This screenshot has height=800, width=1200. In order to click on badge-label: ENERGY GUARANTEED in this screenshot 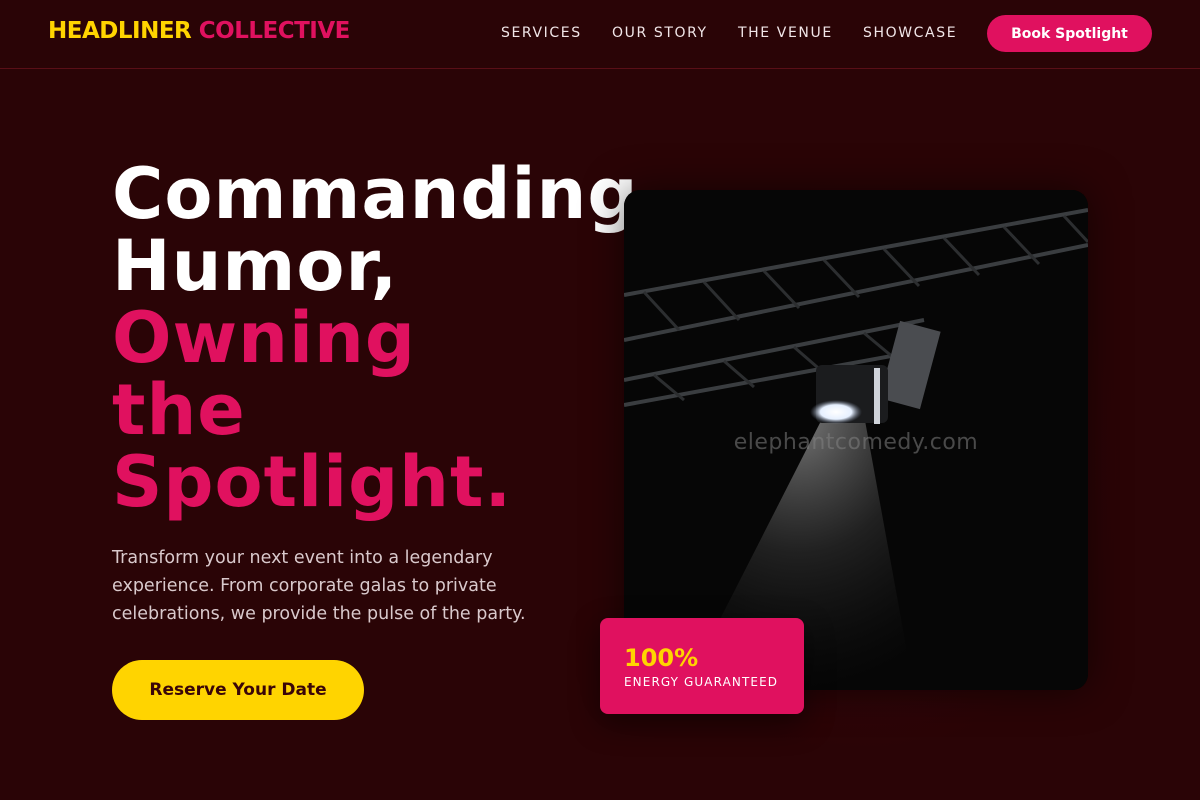, I will do `click(701, 682)`.